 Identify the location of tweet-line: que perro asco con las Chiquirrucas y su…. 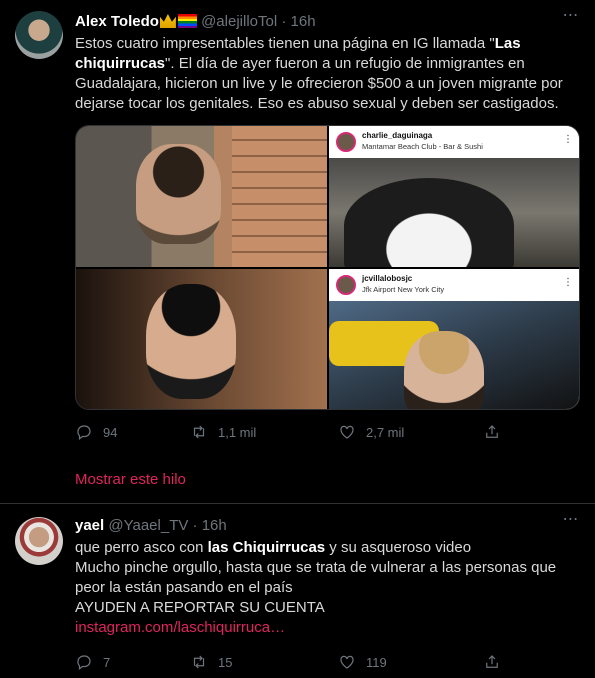
(327, 548).